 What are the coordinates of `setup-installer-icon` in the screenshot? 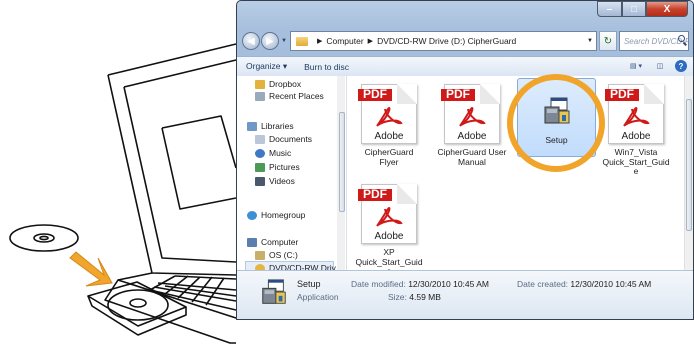 It's located at (557, 112).